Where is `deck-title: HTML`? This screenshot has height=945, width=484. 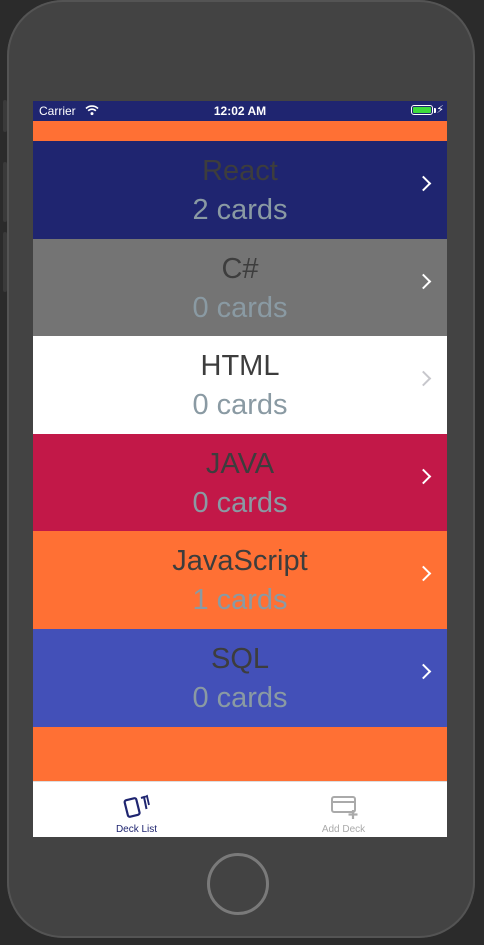 deck-title: HTML is located at coordinates (240, 366).